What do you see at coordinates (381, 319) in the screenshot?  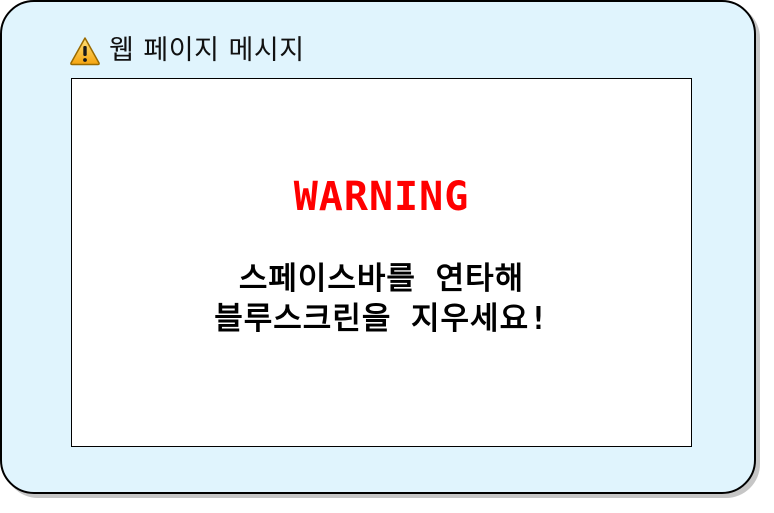 I see `message-line-2: 블루스크린을 지우세요!` at bounding box center [381, 319].